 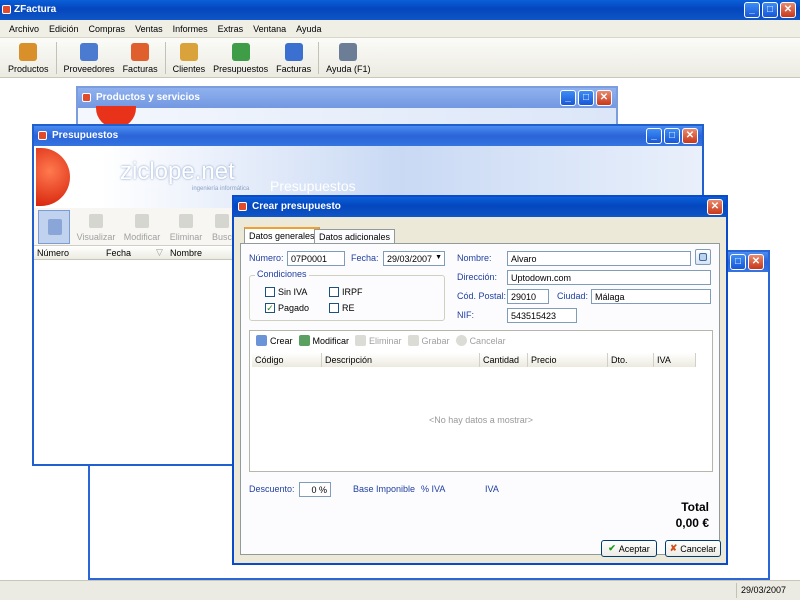 I want to click on sin-iva-checkbox, so click(x=270, y=292).